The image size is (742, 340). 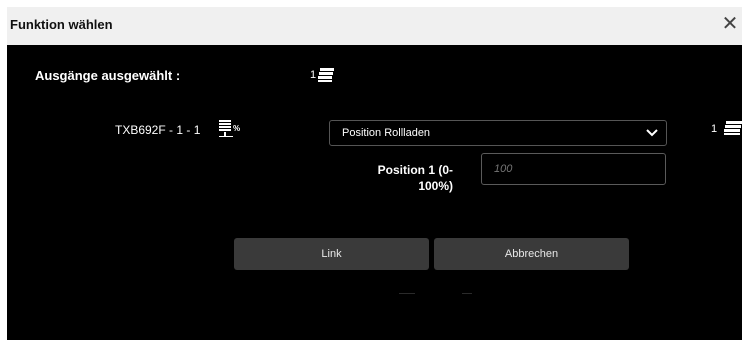 What do you see at coordinates (158, 130) in the screenshot?
I see `device-label: TXB692F - 1 - 1` at bounding box center [158, 130].